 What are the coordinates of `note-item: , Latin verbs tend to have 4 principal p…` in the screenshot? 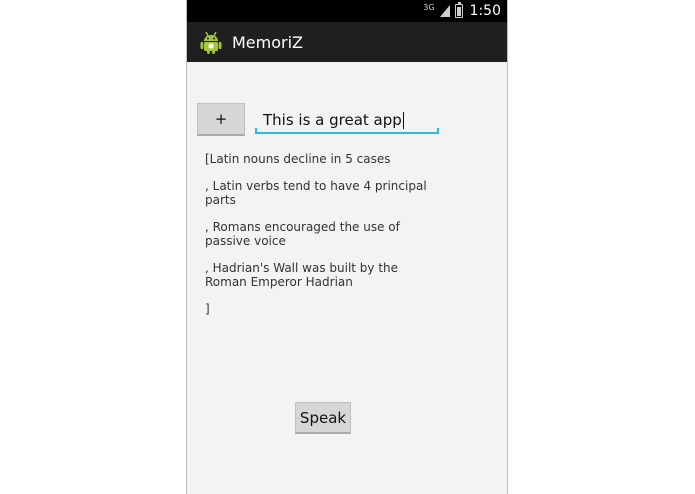 It's located at (316, 193).